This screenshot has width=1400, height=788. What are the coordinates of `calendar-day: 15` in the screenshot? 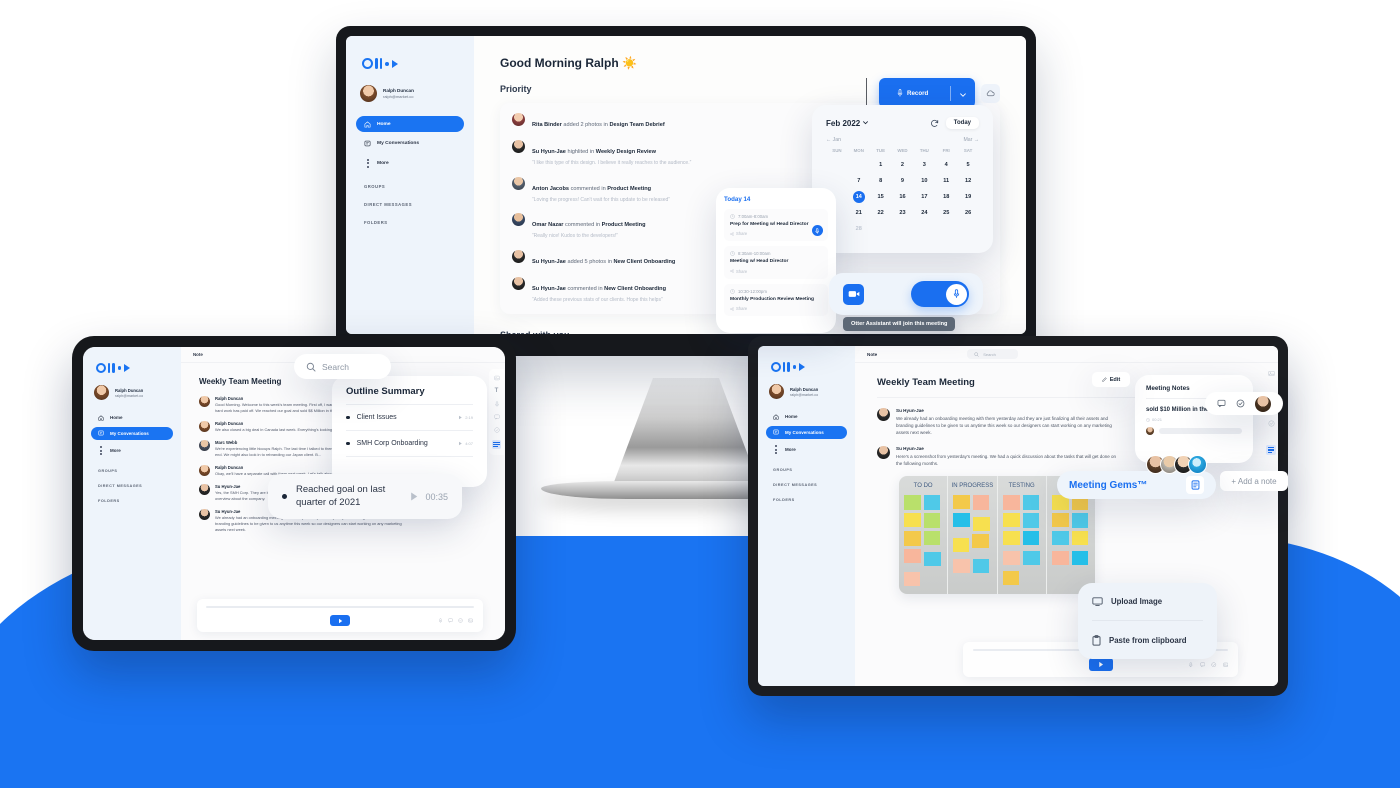 It's located at (881, 197).